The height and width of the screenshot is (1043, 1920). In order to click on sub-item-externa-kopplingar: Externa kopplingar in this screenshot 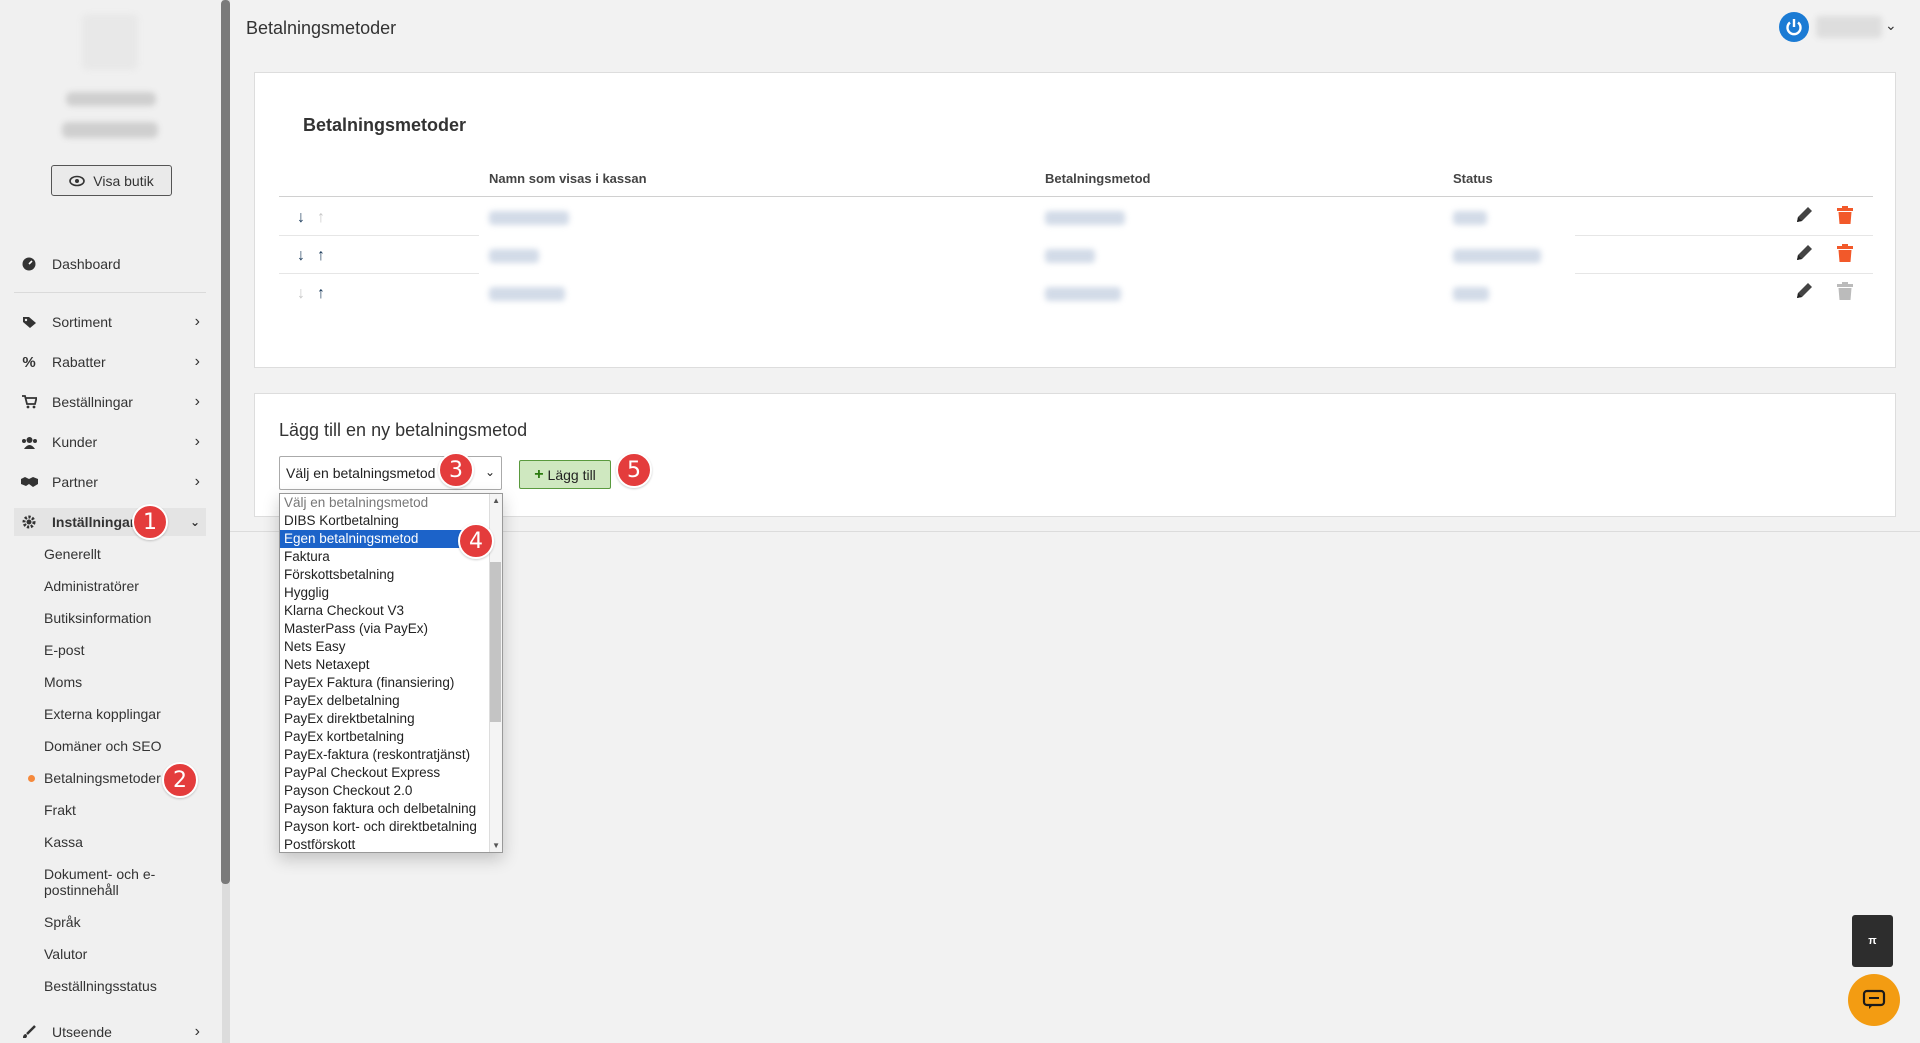, I will do `click(102, 714)`.